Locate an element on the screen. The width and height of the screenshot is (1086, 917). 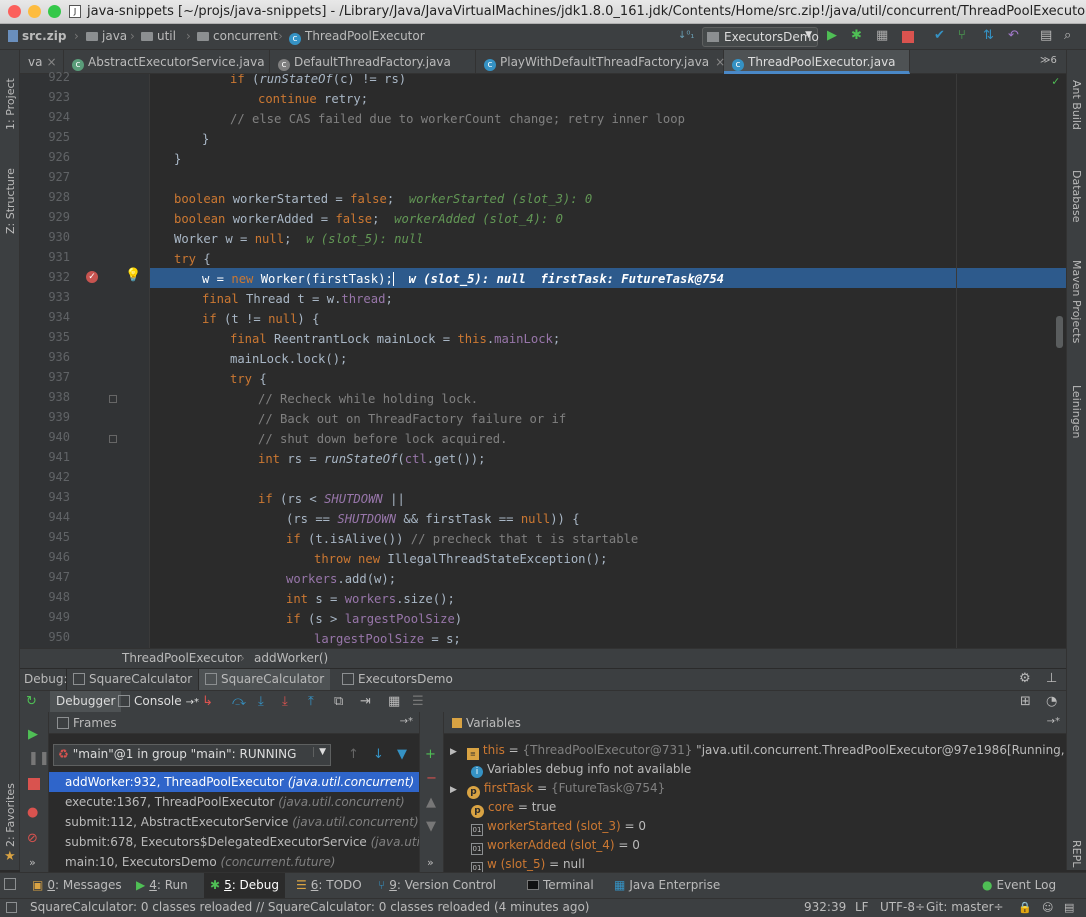
line-number: 922 is located at coordinates (45, 77).